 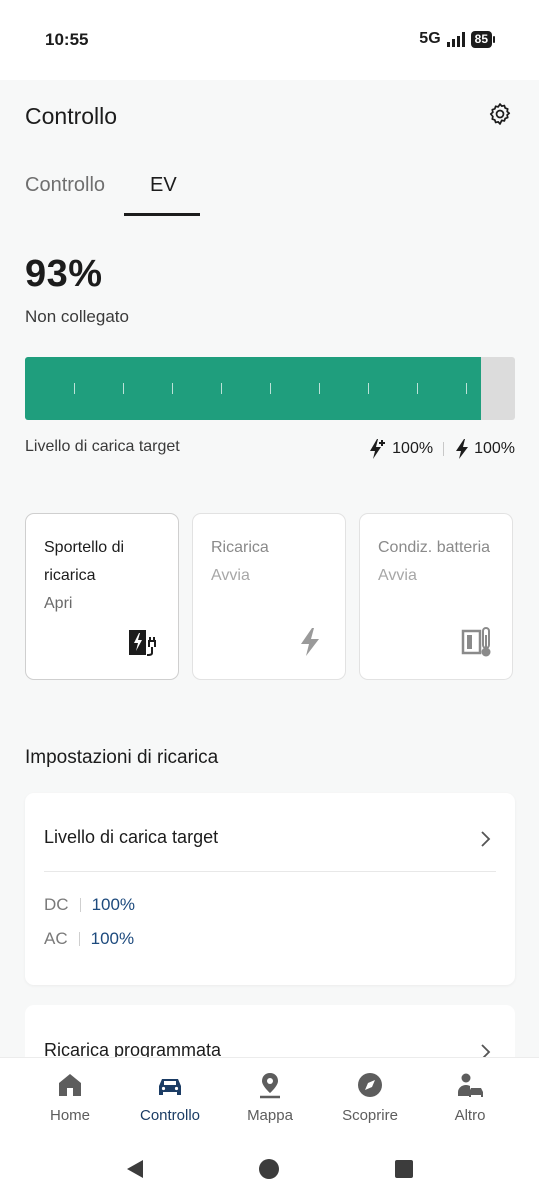 I want to click on charging-port-card: Sportello di ricarica Apri, so click(x=102, y=596).